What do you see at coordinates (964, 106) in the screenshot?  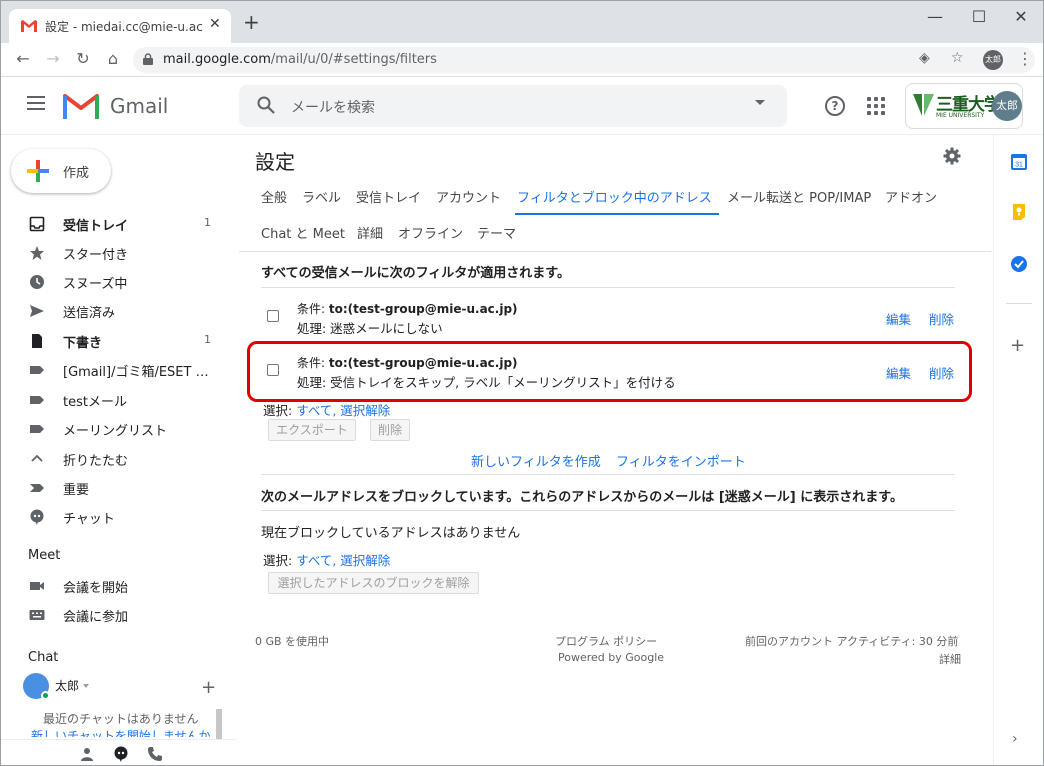 I see `account-switcher: 三重大学 MIE UNIVERSITY 太郎` at bounding box center [964, 106].